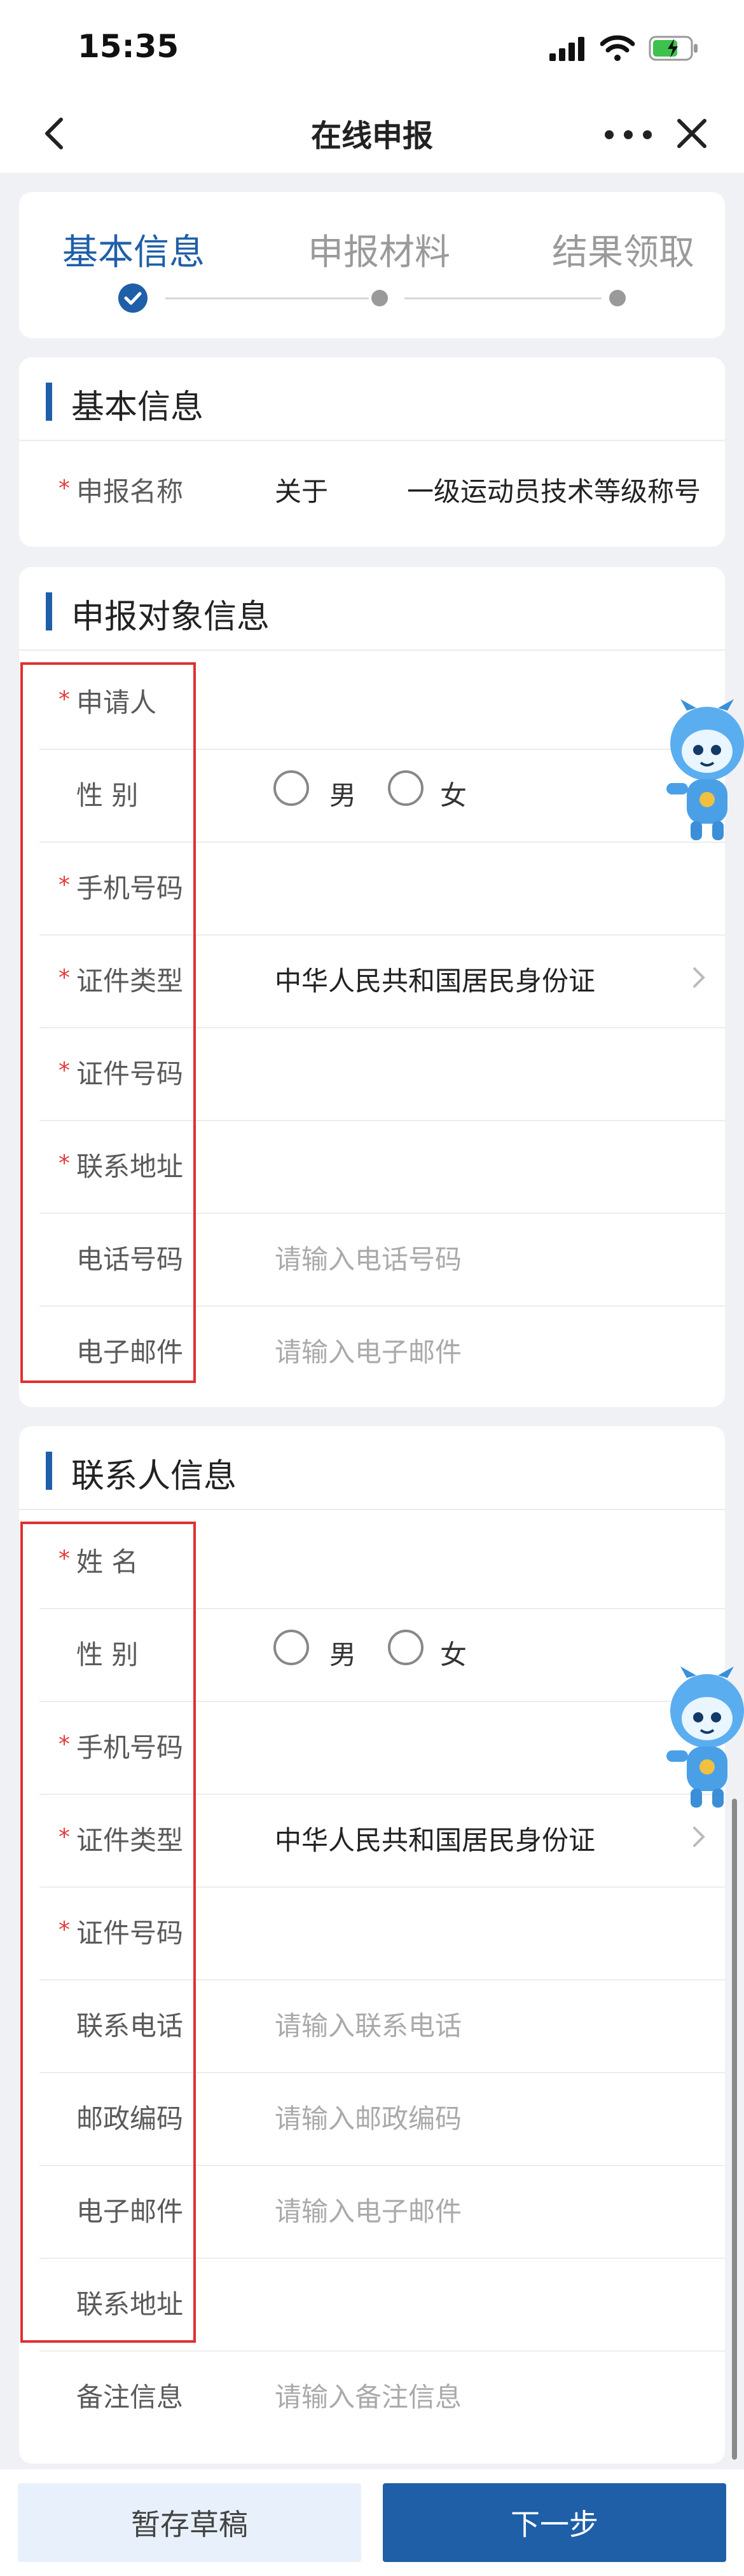 The image size is (744, 2576). What do you see at coordinates (382, 796) in the screenshot?
I see `applicant-gender-field: 性 别 男 女` at bounding box center [382, 796].